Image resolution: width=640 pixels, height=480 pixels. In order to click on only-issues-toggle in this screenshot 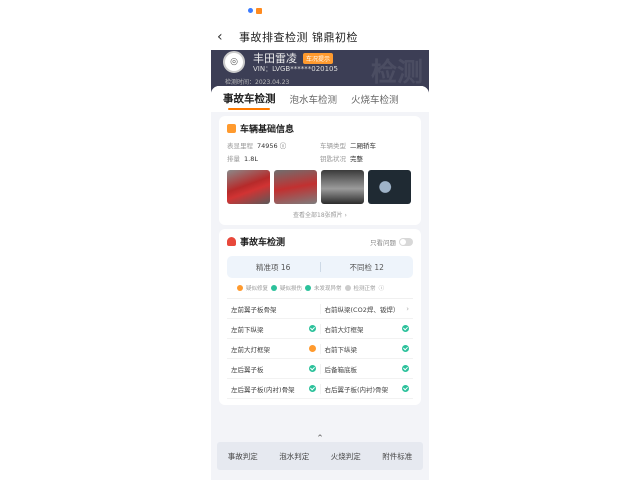, I will do `click(406, 241)`.